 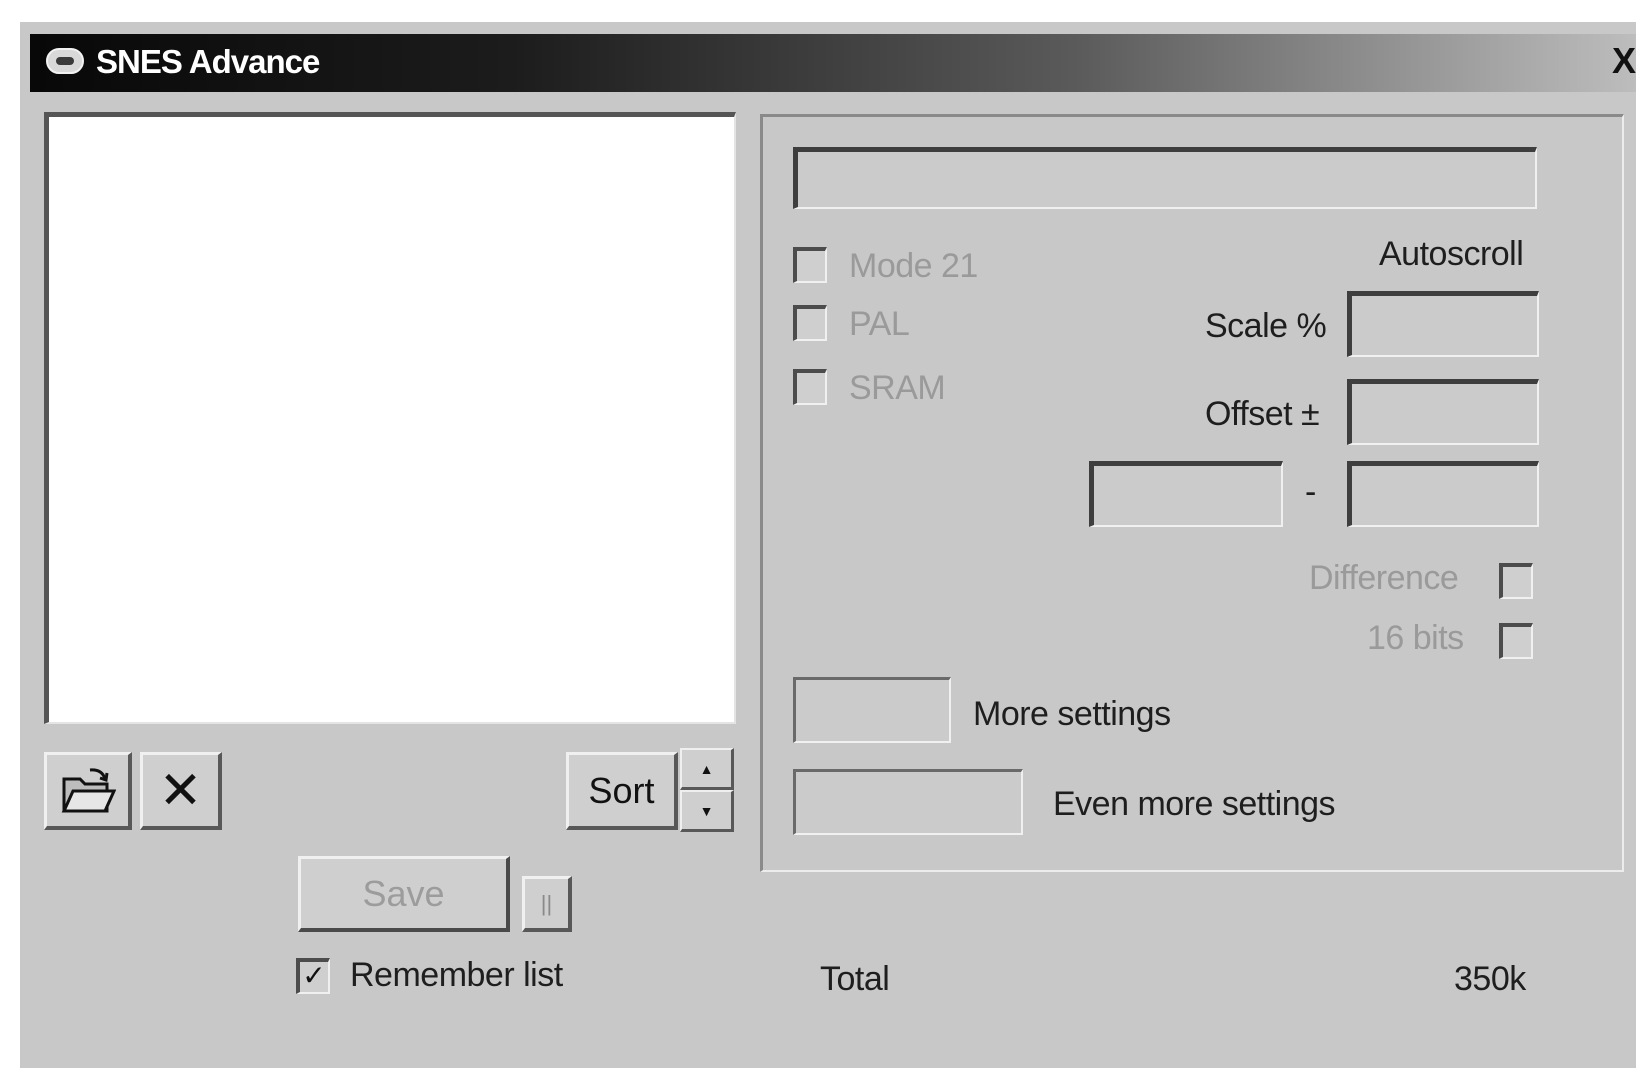 I want to click on sram-checkbox, so click(x=810, y=387).